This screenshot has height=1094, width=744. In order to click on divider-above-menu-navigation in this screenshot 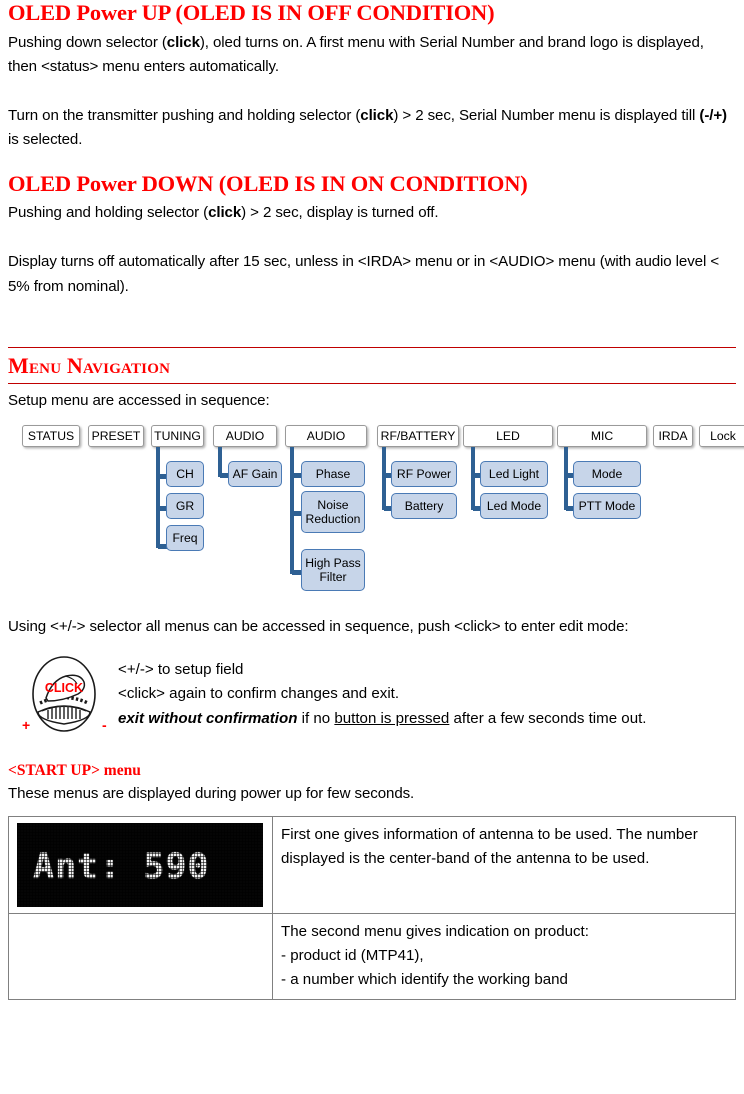, I will do `click(372, 348)`.